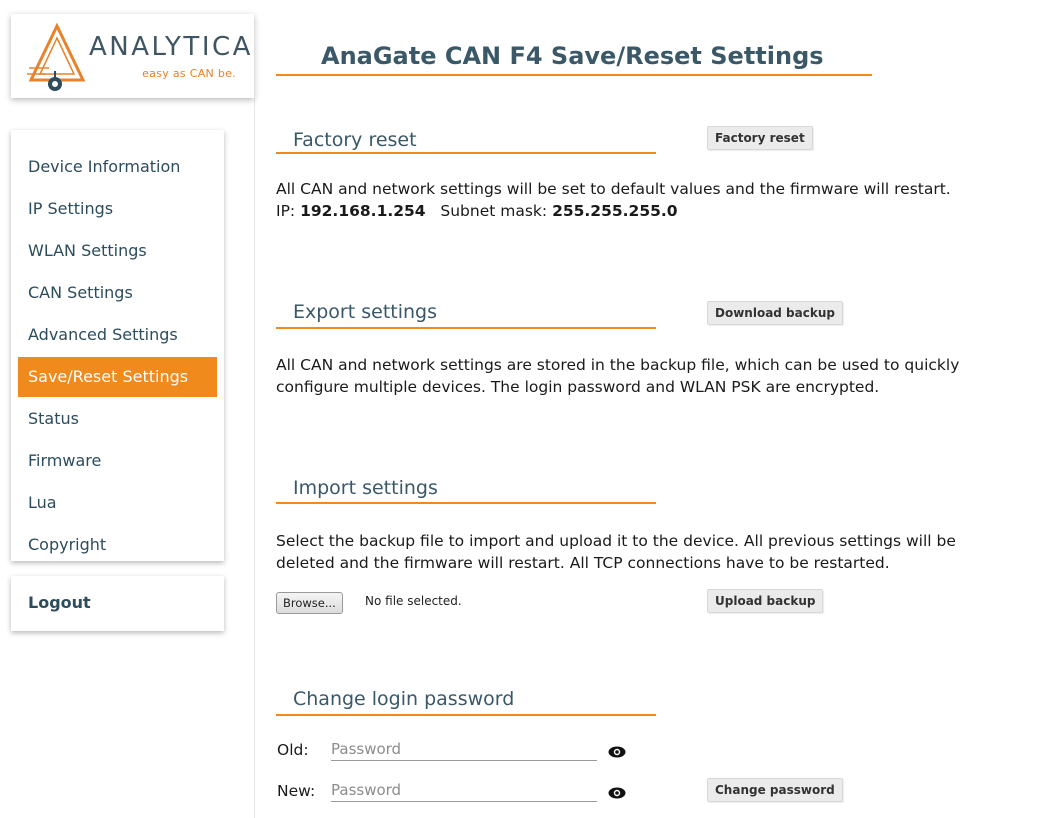 The image size is (1055, 818). Describe the element at coordinates (117, 167) in the screenshot. I see `sidebar-item-device-information: Device Information` at that location.